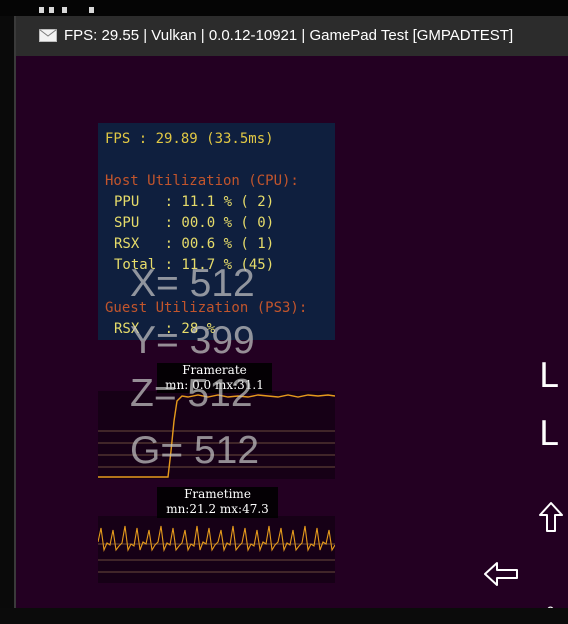 Image resolution: width=568 pixels, height=624 pixels. What do you see at coordinates (548, 434) in the screenshot?
I see `l-button-indicator-2: L` at bounding box center [548, 434].